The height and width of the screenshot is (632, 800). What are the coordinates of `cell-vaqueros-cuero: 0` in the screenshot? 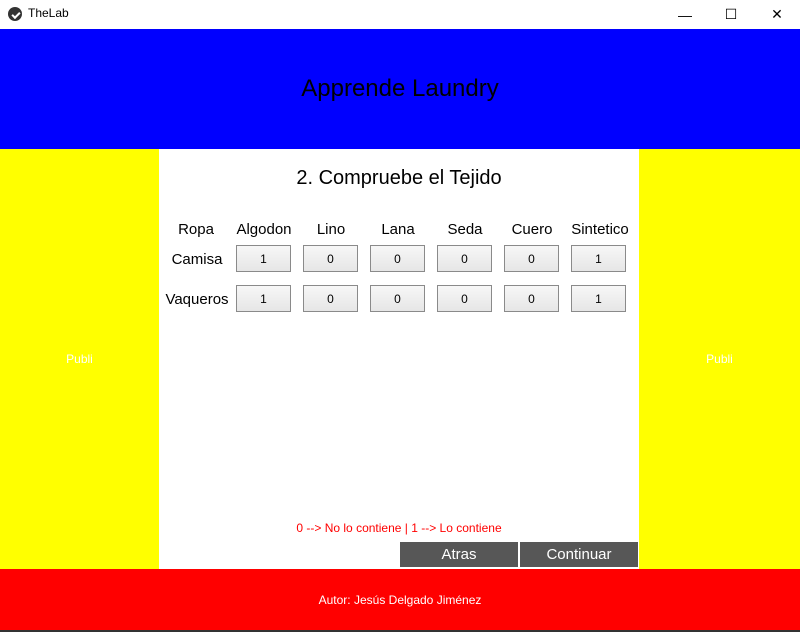 It's located at (531, 298).